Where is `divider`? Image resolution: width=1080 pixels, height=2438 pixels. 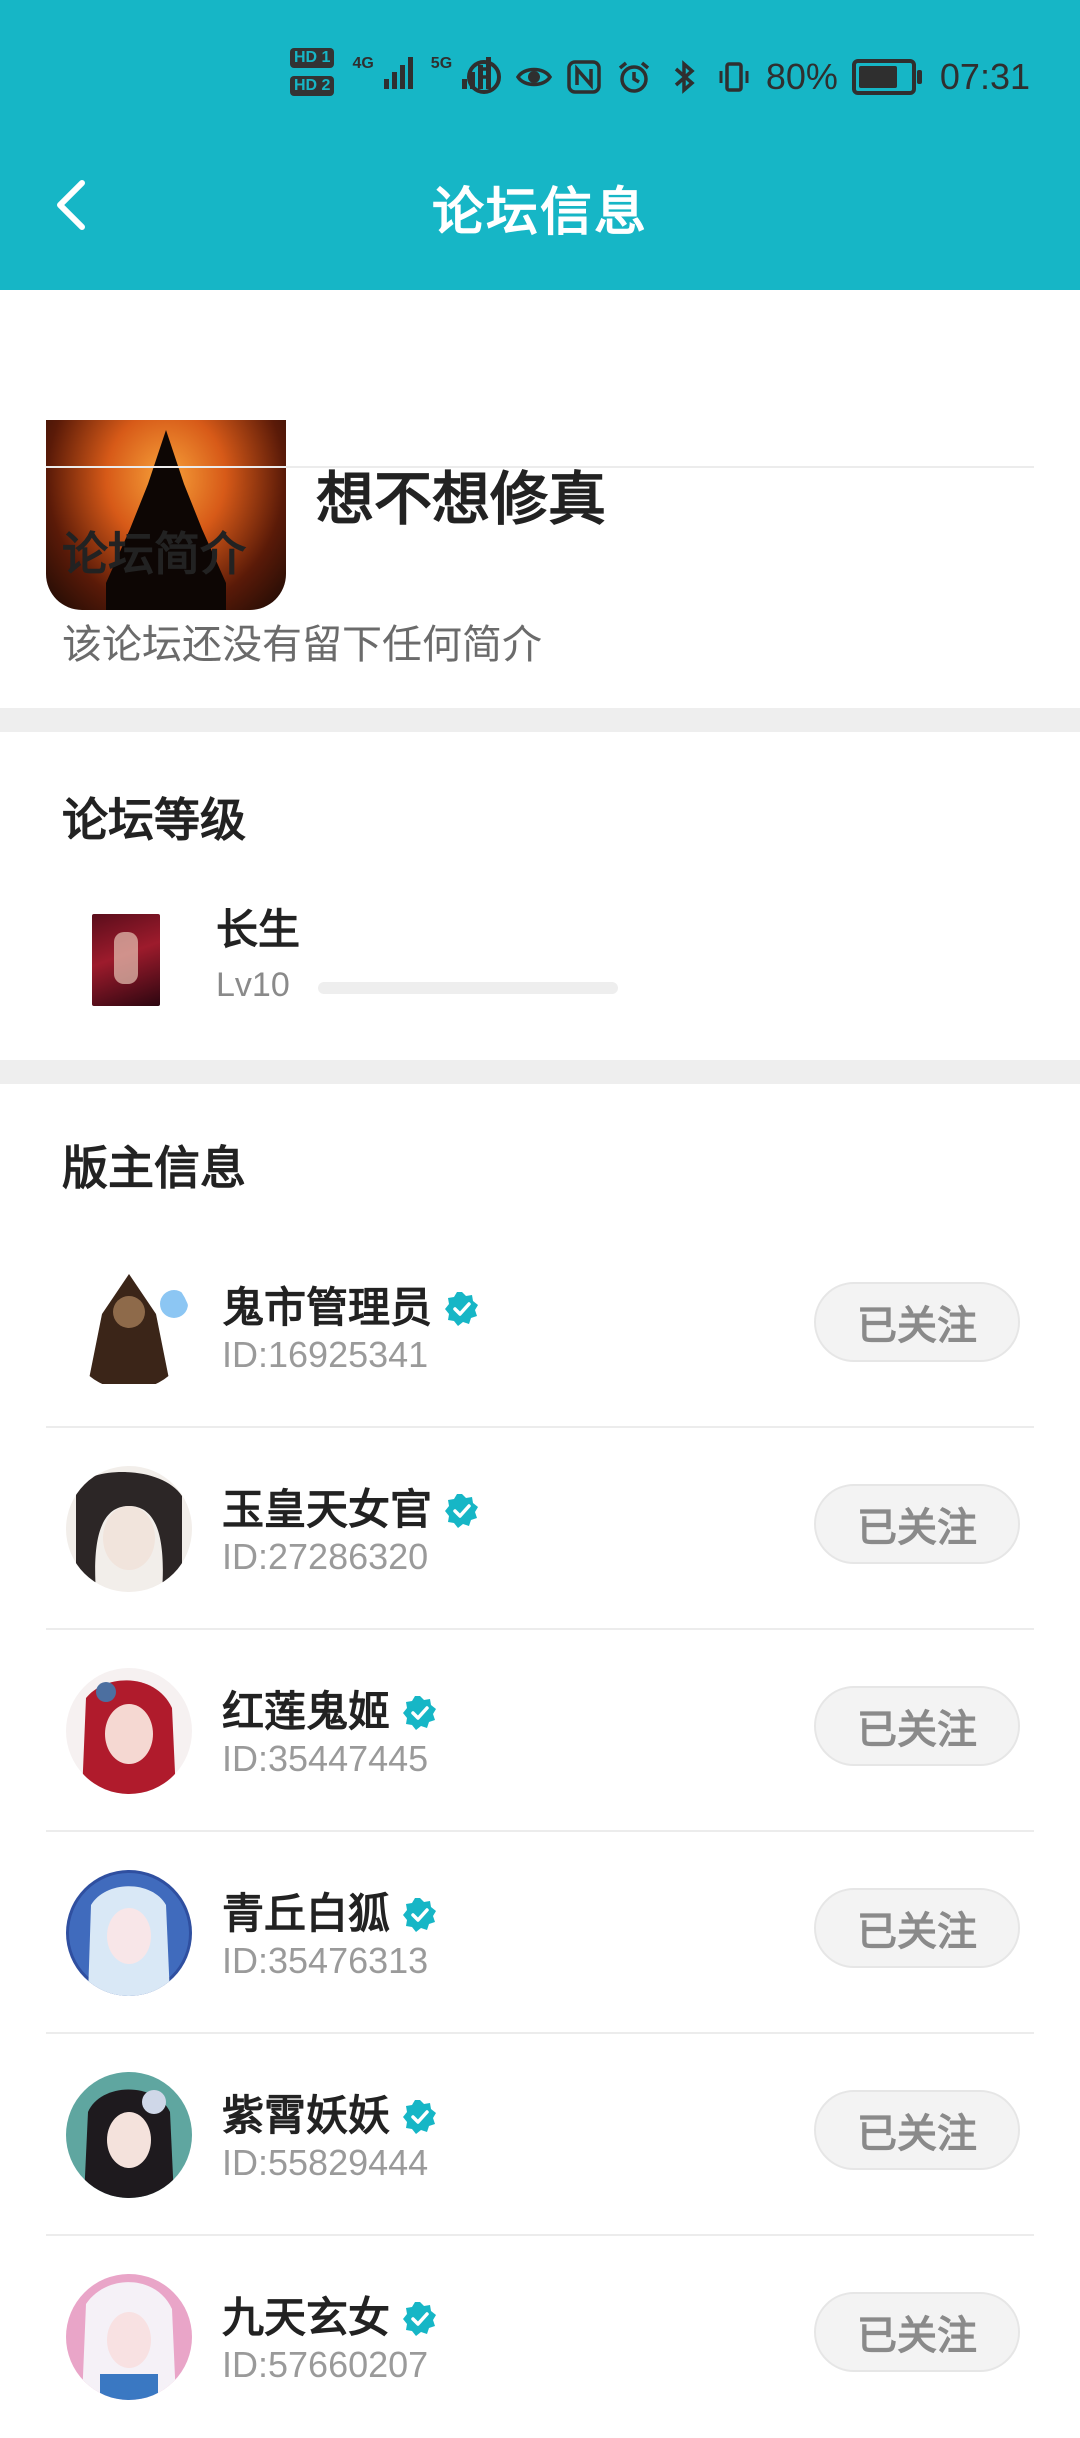 divider is located at coordinates (540, 467).